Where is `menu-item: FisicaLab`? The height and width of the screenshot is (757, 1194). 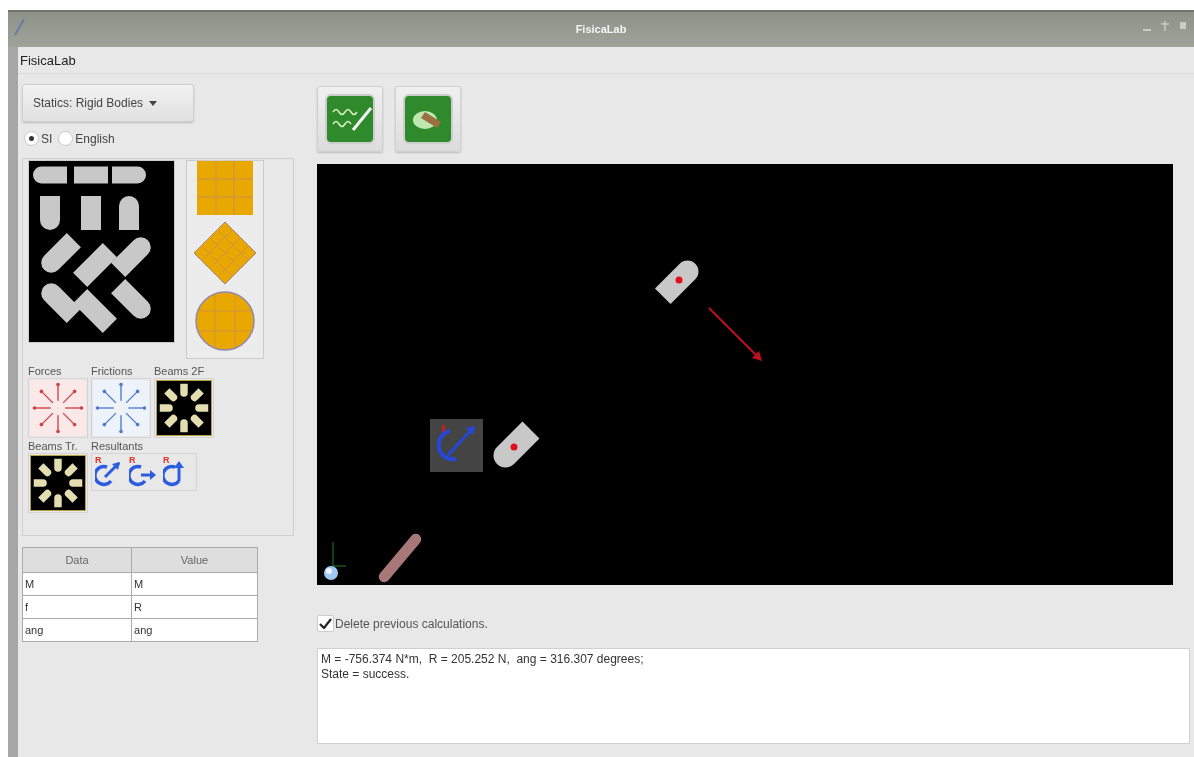 menu-item: FisicaLab is located at coordinates (48, 60).